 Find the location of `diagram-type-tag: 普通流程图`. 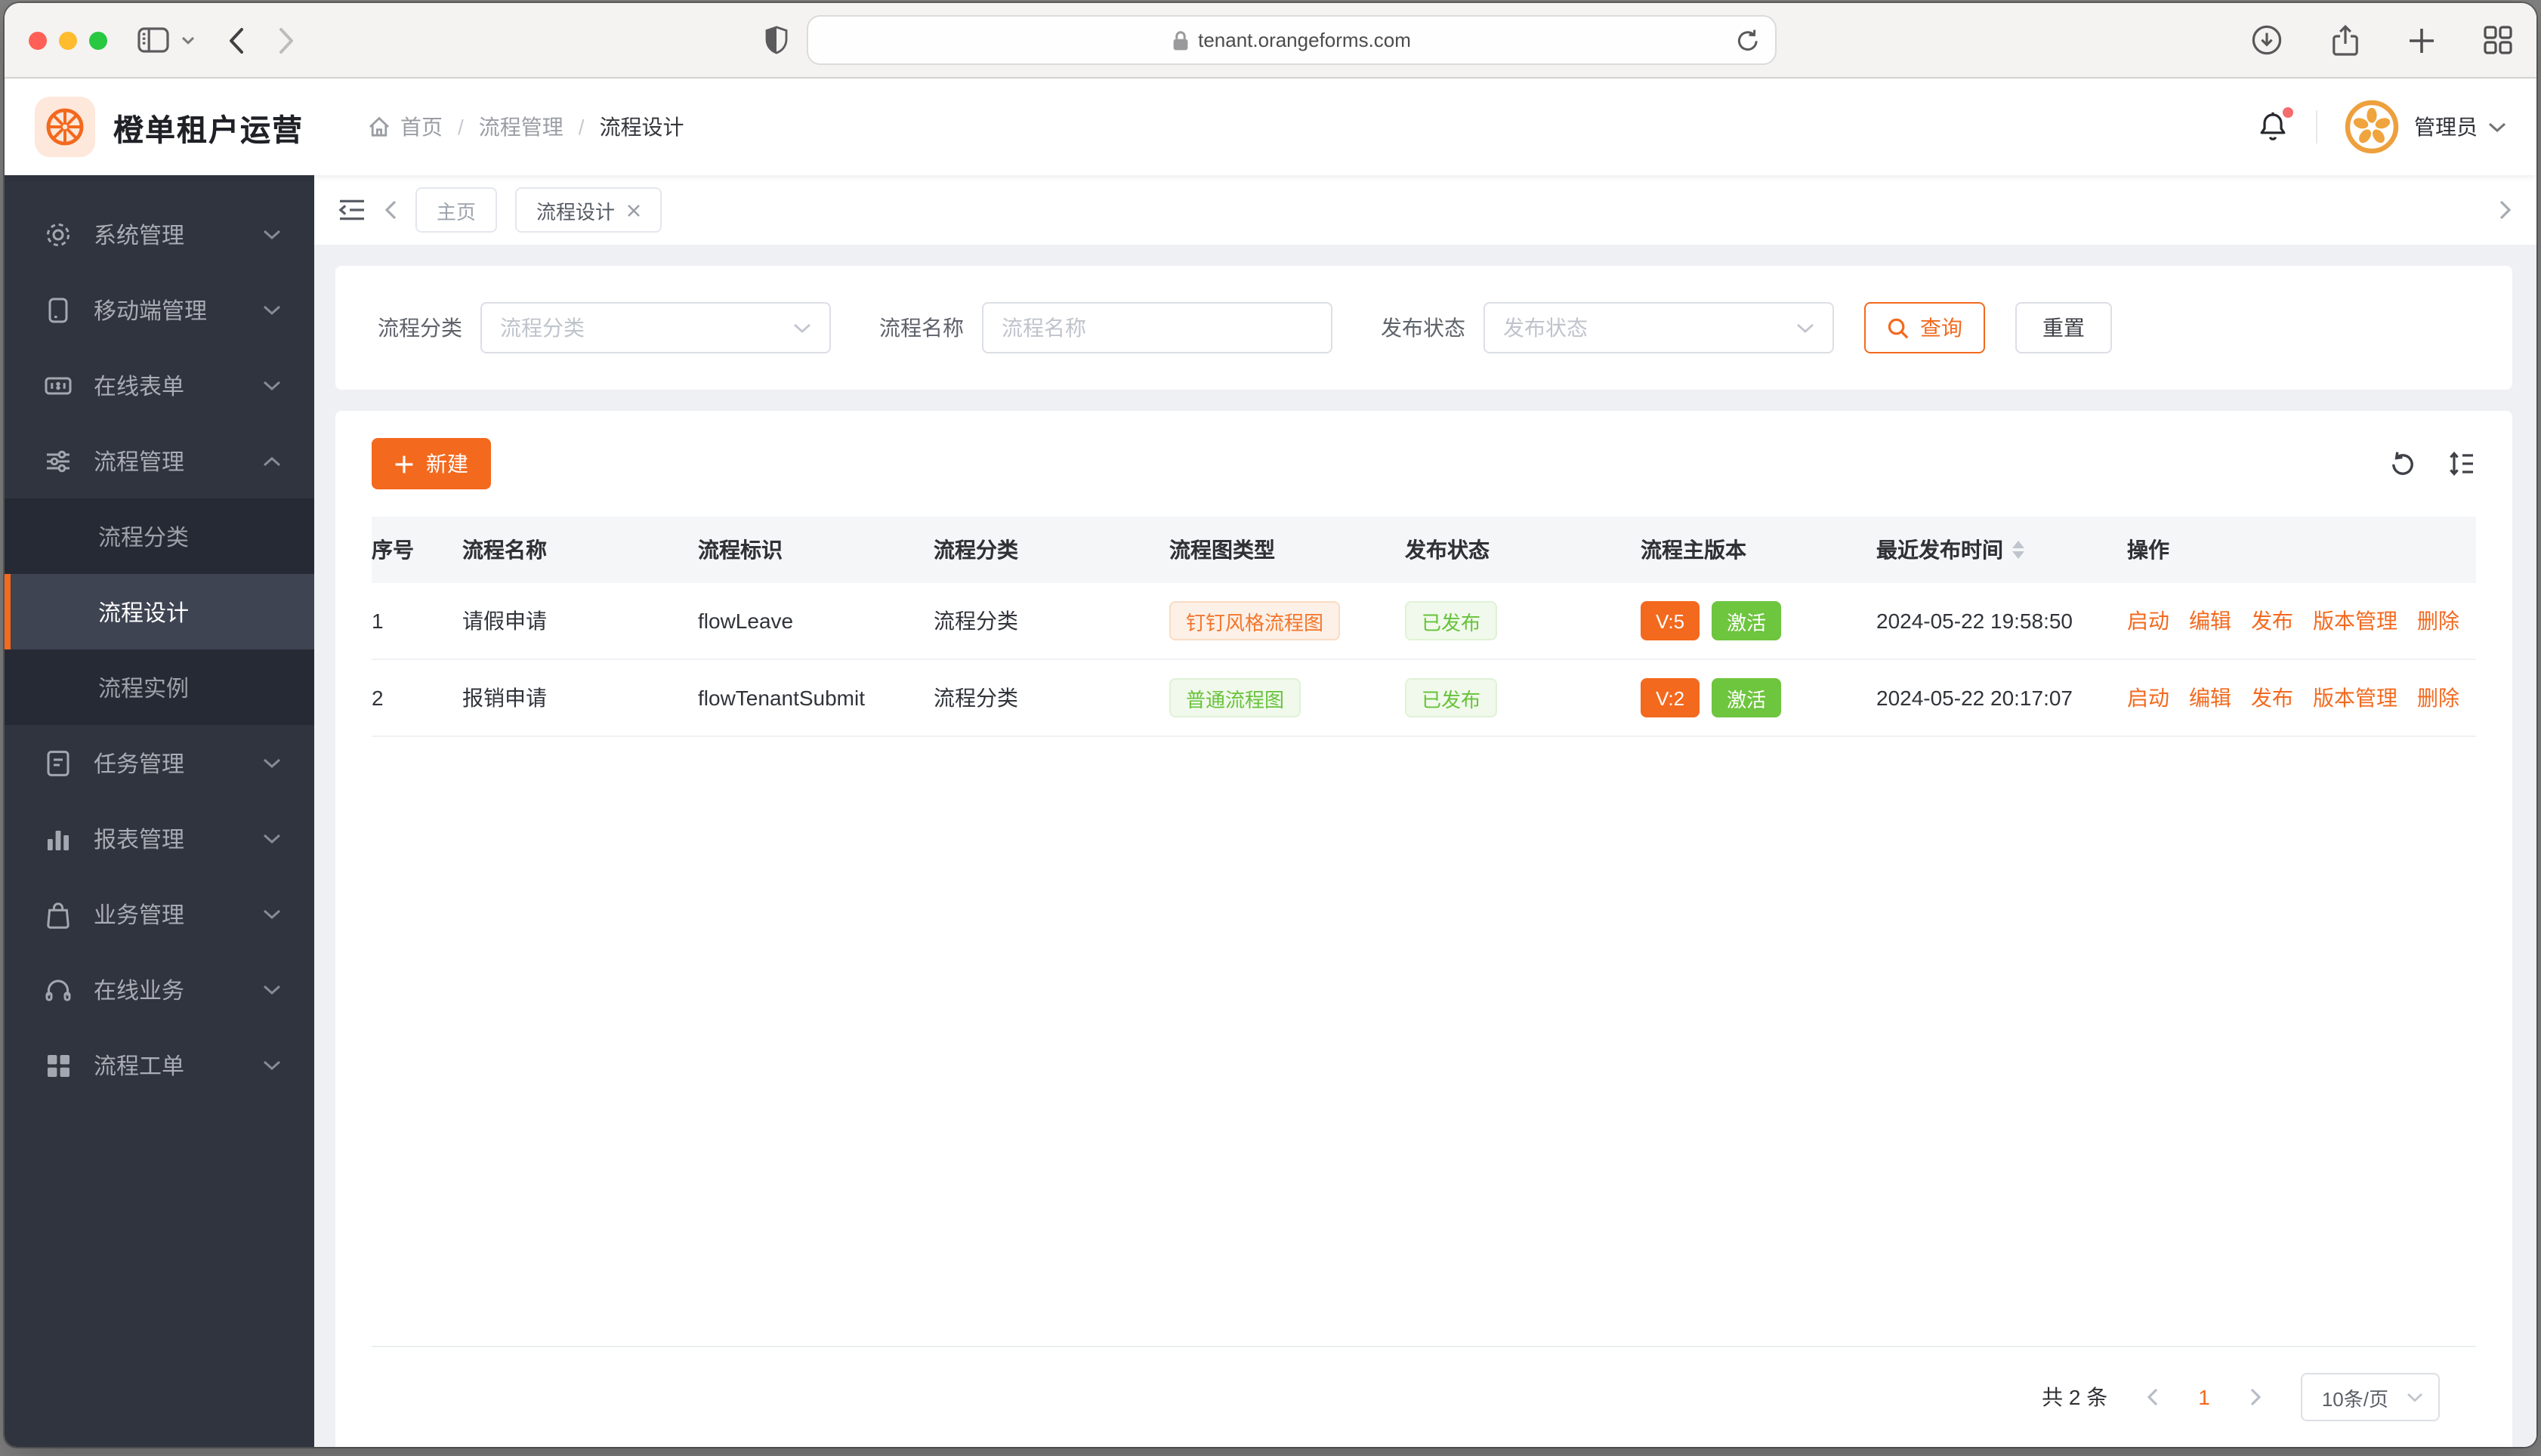

diagram-type-tag: 普通流程图 is located at coordinates (1235, 697).